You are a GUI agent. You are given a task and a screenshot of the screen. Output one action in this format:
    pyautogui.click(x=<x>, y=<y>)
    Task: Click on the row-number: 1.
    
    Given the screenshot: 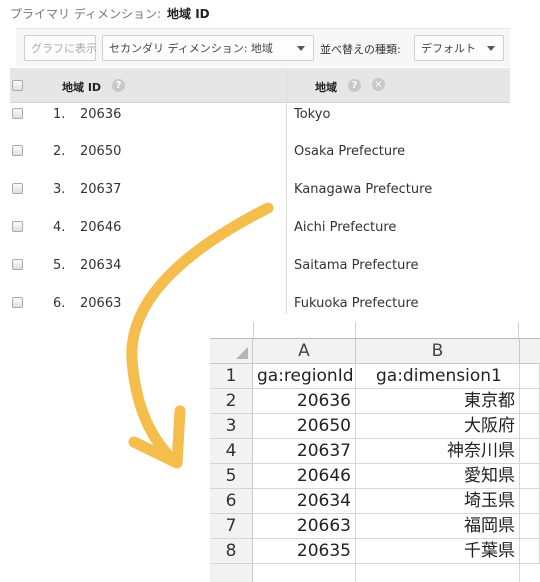 What is the action you would take?
    pyautogui.click(x=59, y=114)
    